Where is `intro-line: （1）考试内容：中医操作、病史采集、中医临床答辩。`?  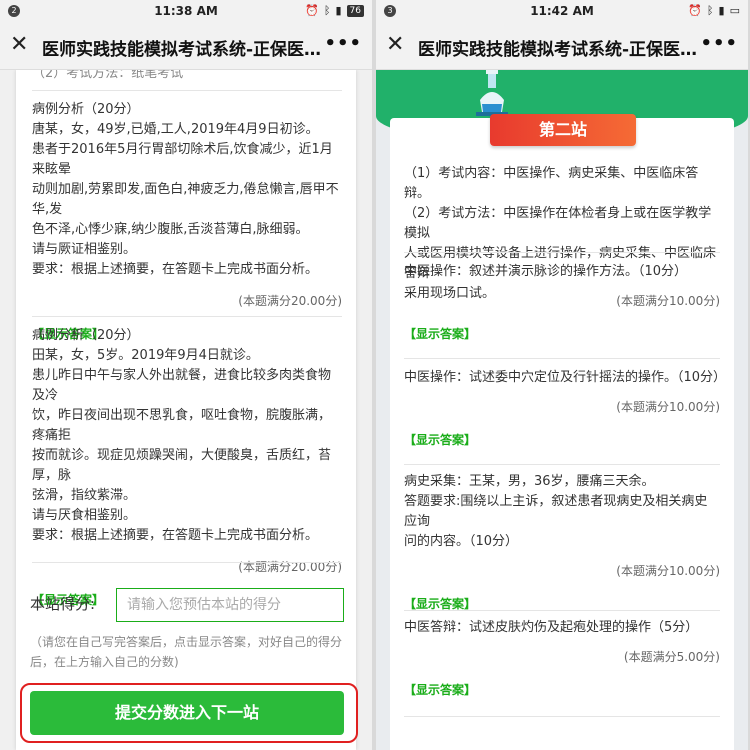 intro-line: （1）考试内容：中医操作、病史采集、中医临床答辩。 is located at coordinates (551, 183).